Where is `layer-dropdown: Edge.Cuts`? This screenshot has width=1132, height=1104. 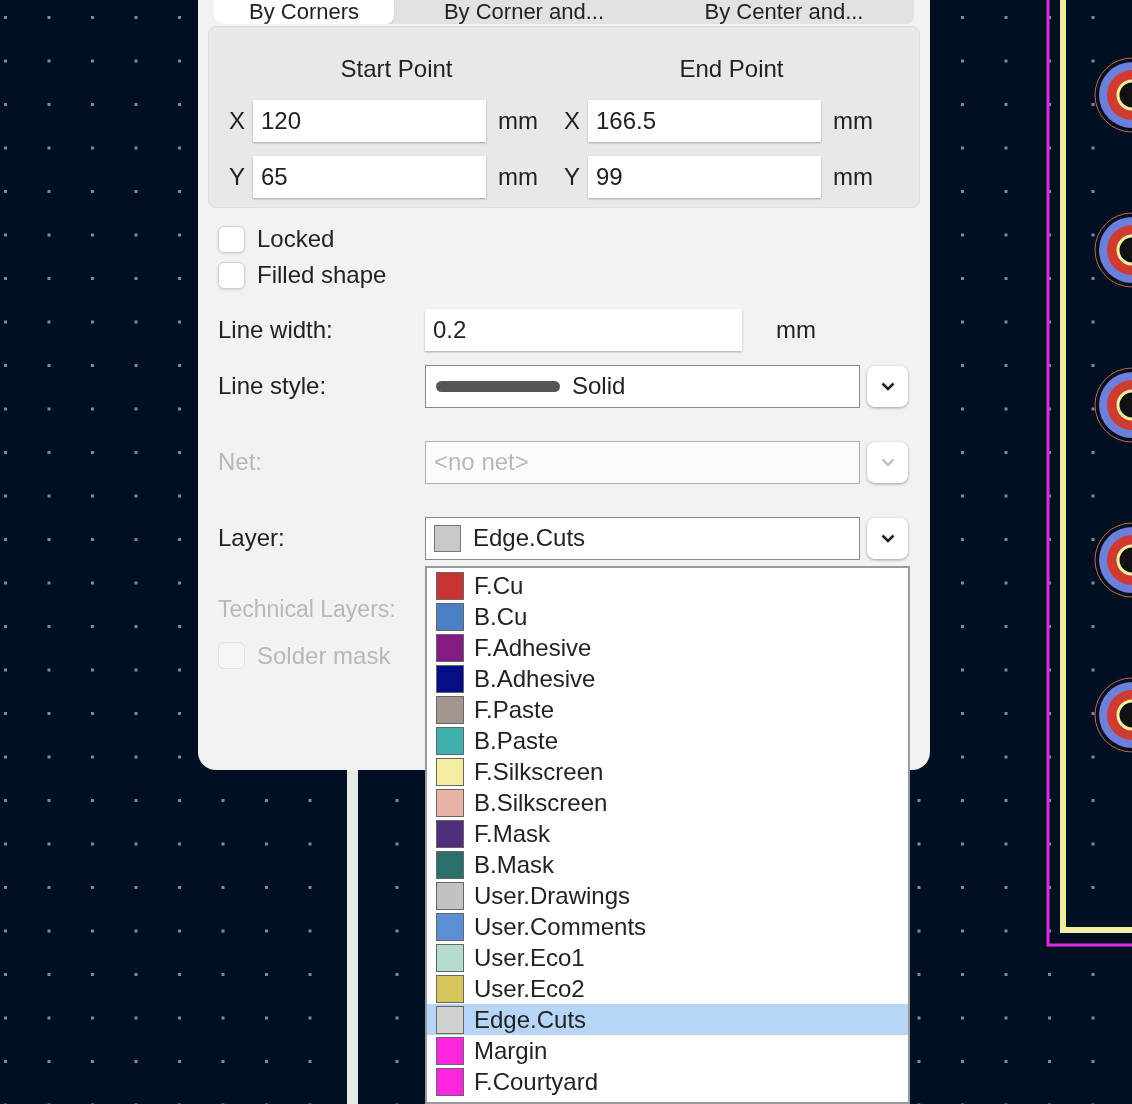
layer-dropdown: Edge.Cuts is located at coordinates (642, 538).